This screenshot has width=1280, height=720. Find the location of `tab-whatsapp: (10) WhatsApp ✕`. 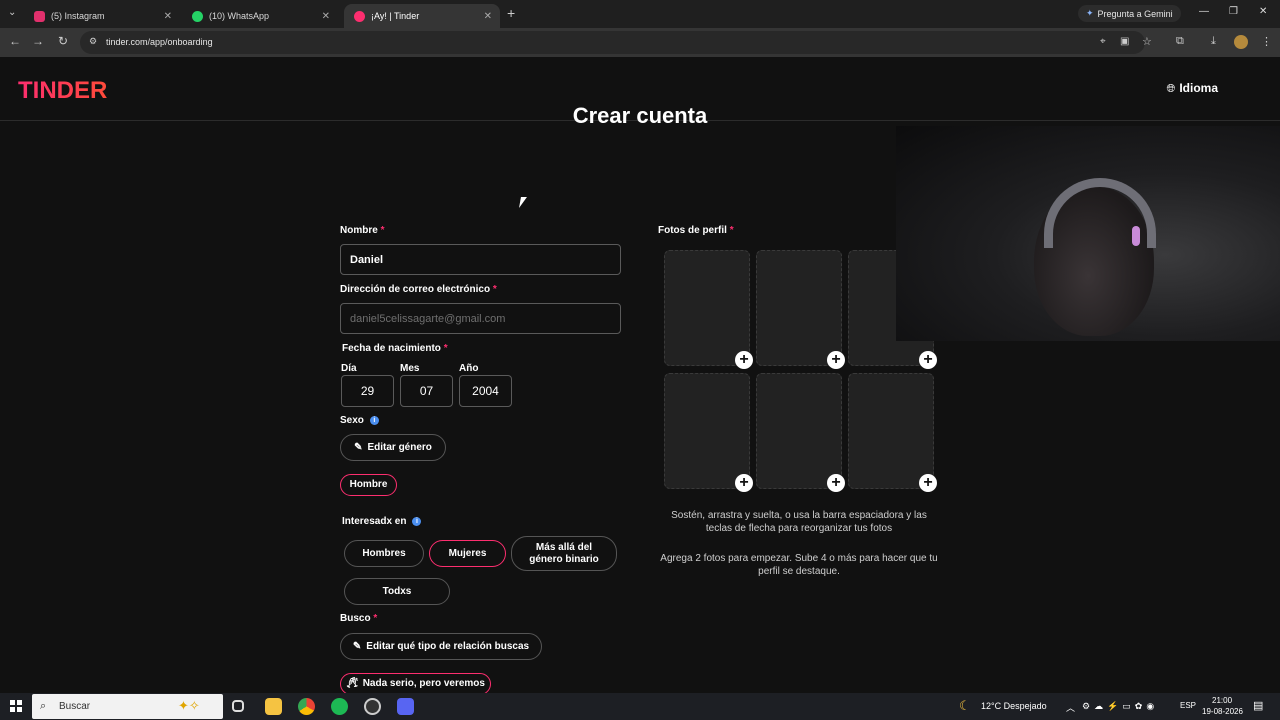

tab-whatsapp: (10) WhatsApp ✕ is located at coordinates (260, 16).